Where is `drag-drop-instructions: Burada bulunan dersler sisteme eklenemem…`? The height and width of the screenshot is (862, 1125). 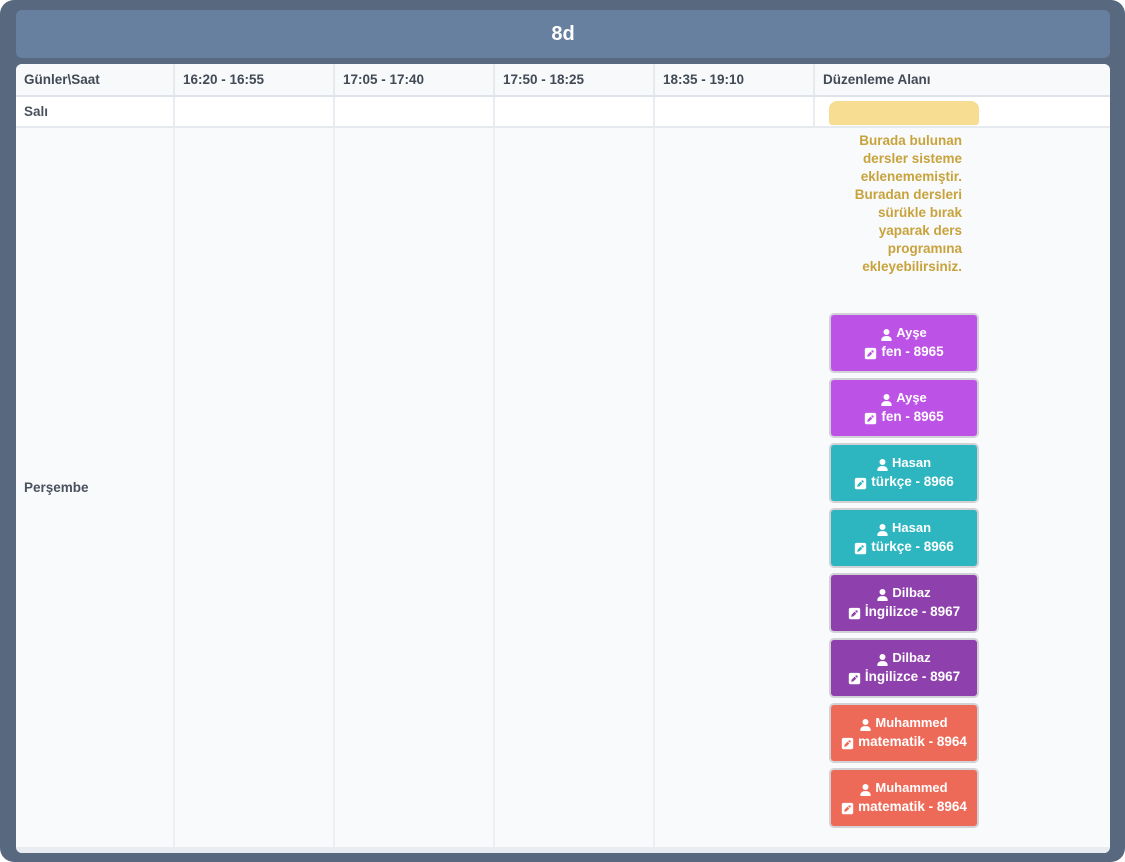
drag-drop-instructions: Burada bulunan dersler sisteme eklenemem… is located at coordinates (908, 203).